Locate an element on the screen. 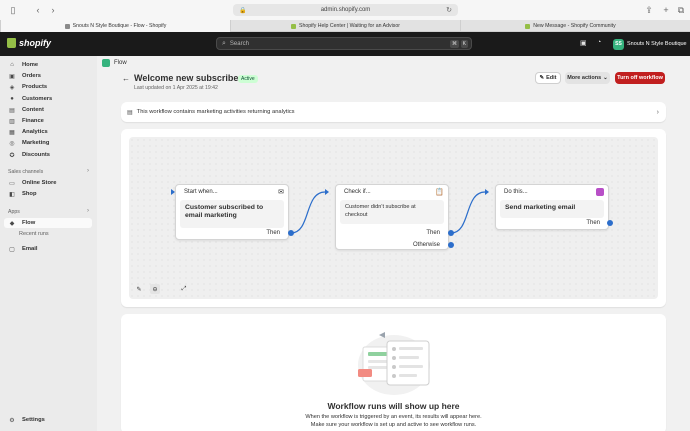  sidebar-item-label: Email is located at coordinates (30, 249).